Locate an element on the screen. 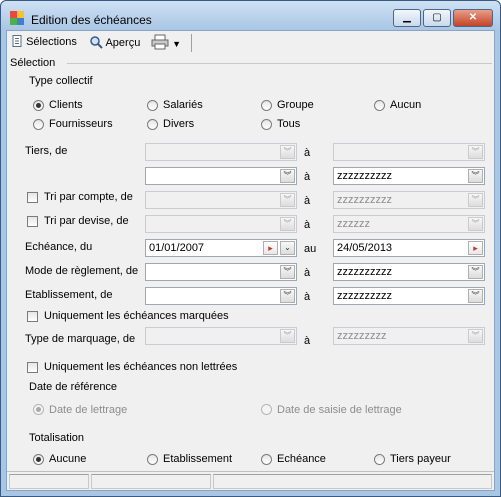  mode-to-value: zzzzzzzzzz is located at coordinates (364, 272).